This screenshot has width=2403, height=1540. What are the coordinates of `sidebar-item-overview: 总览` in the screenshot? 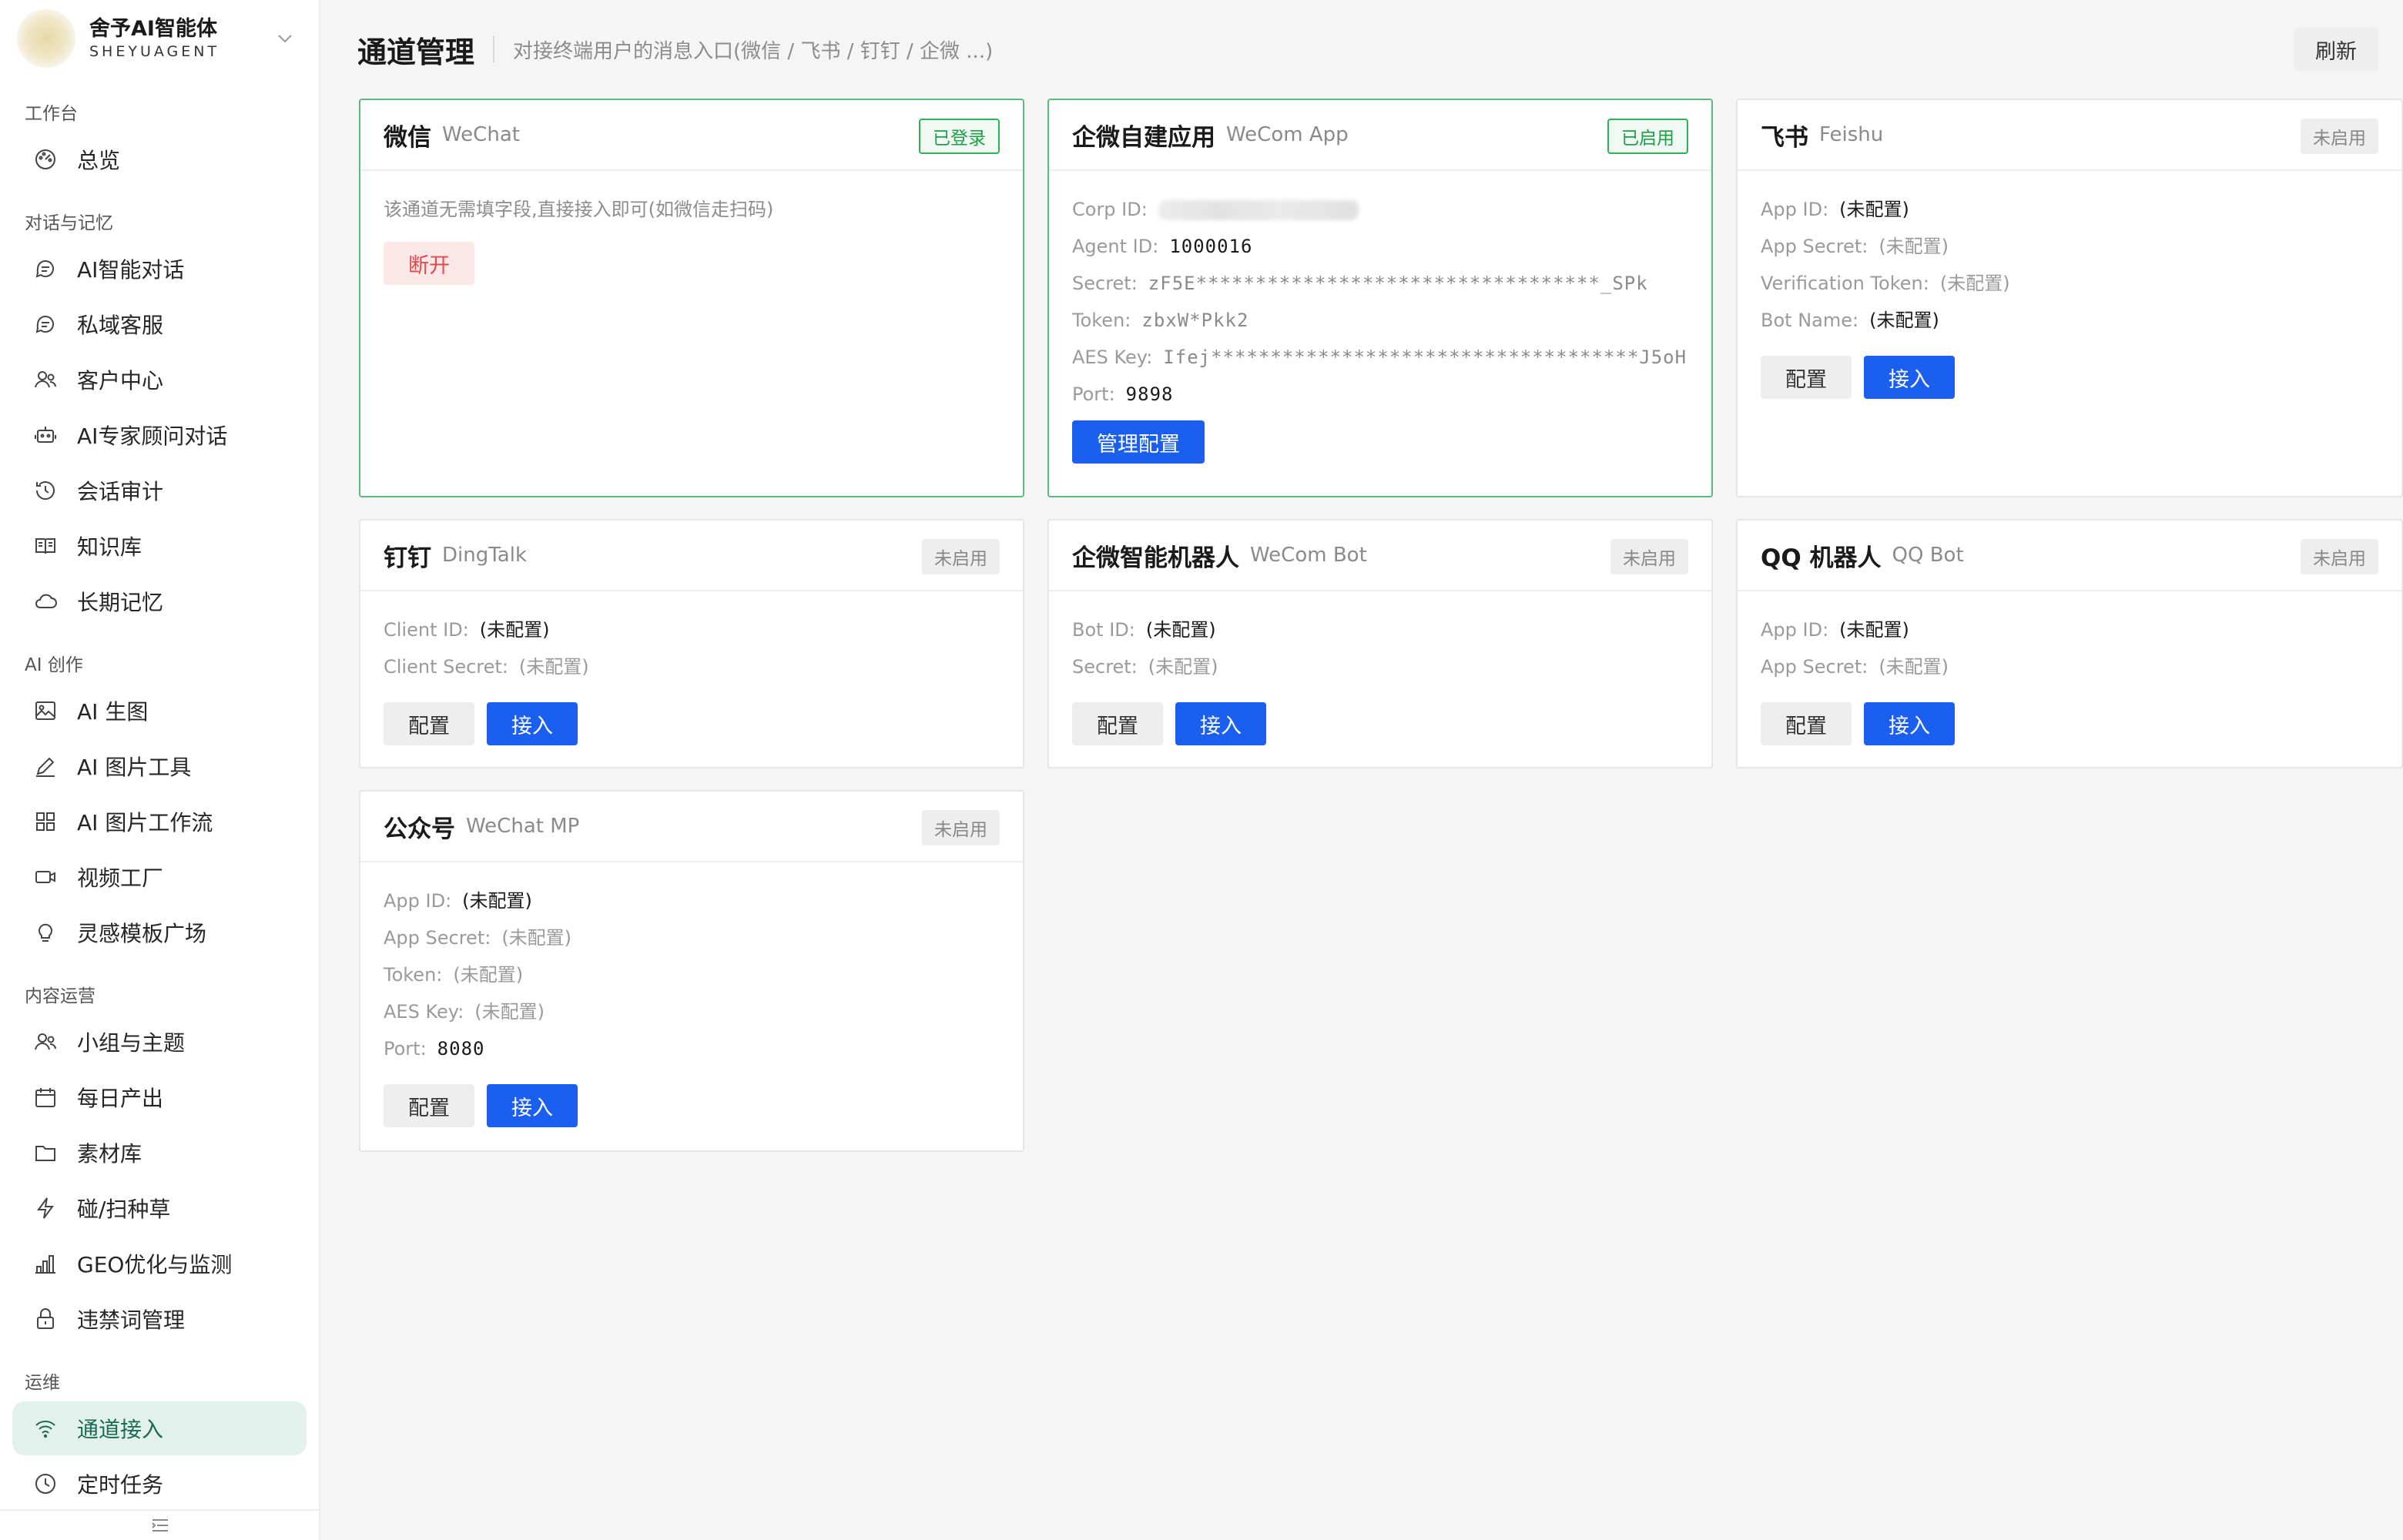 It's located at (160, 159).